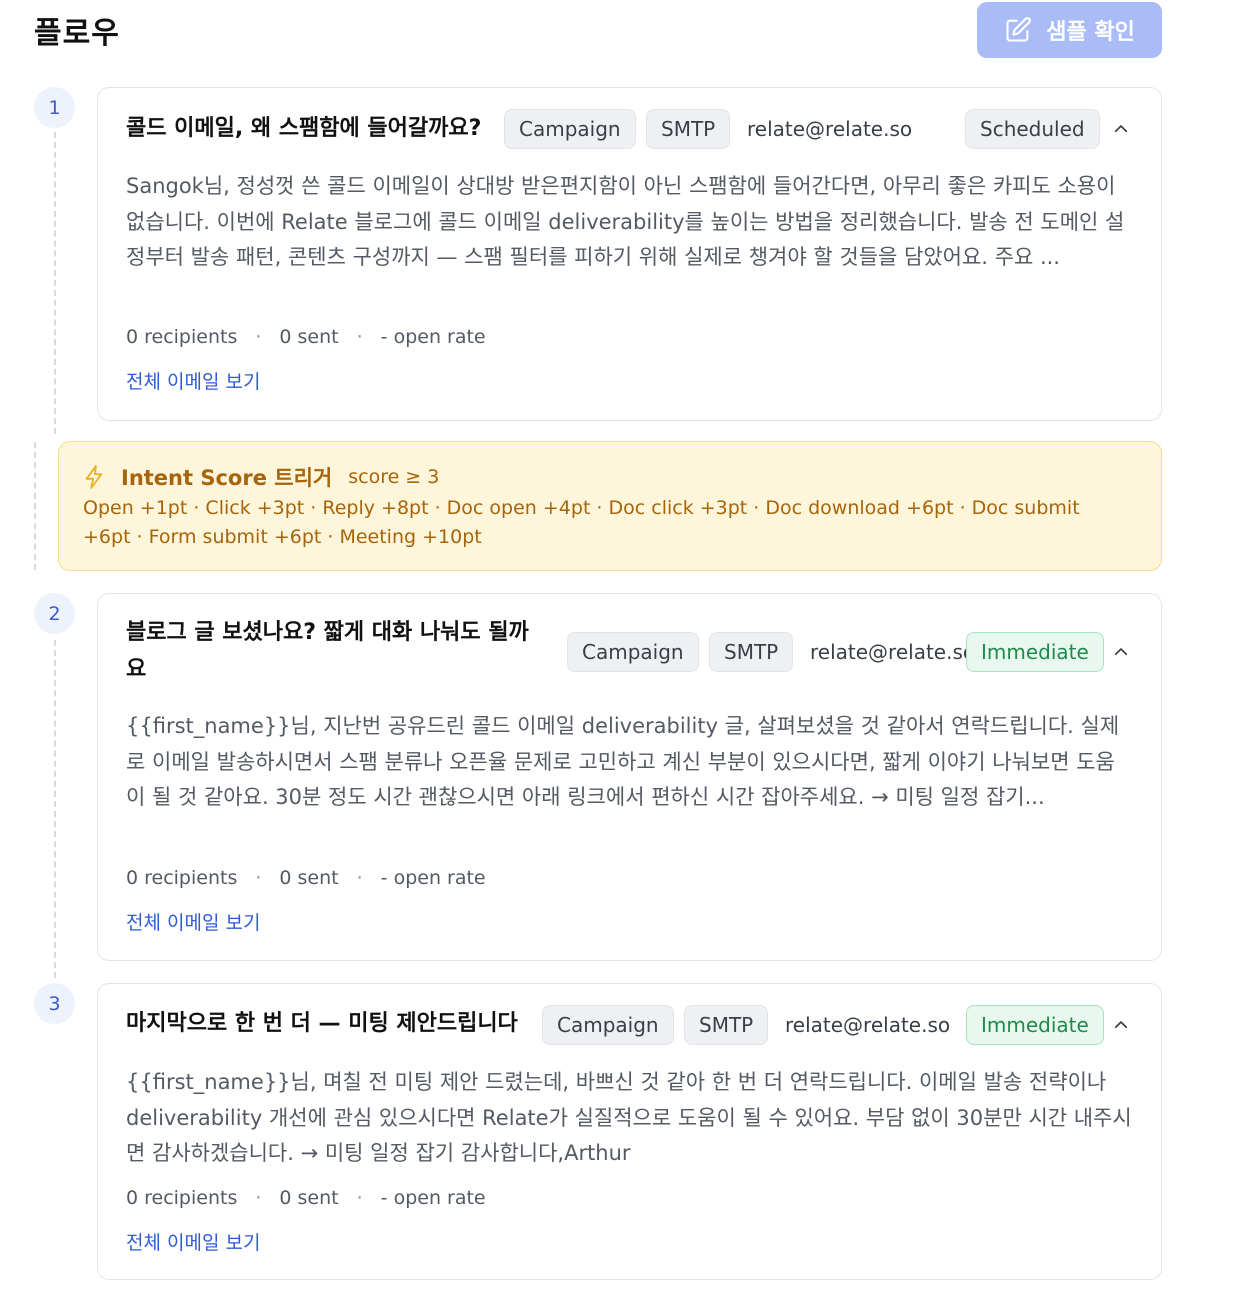  What do you see at coordinates (327, 651) in the screenshot?
I see `email-subject: 블로그 글 보셨나요? 짧게 대화 나눠도 될까요` at bounding box center [327, 651].